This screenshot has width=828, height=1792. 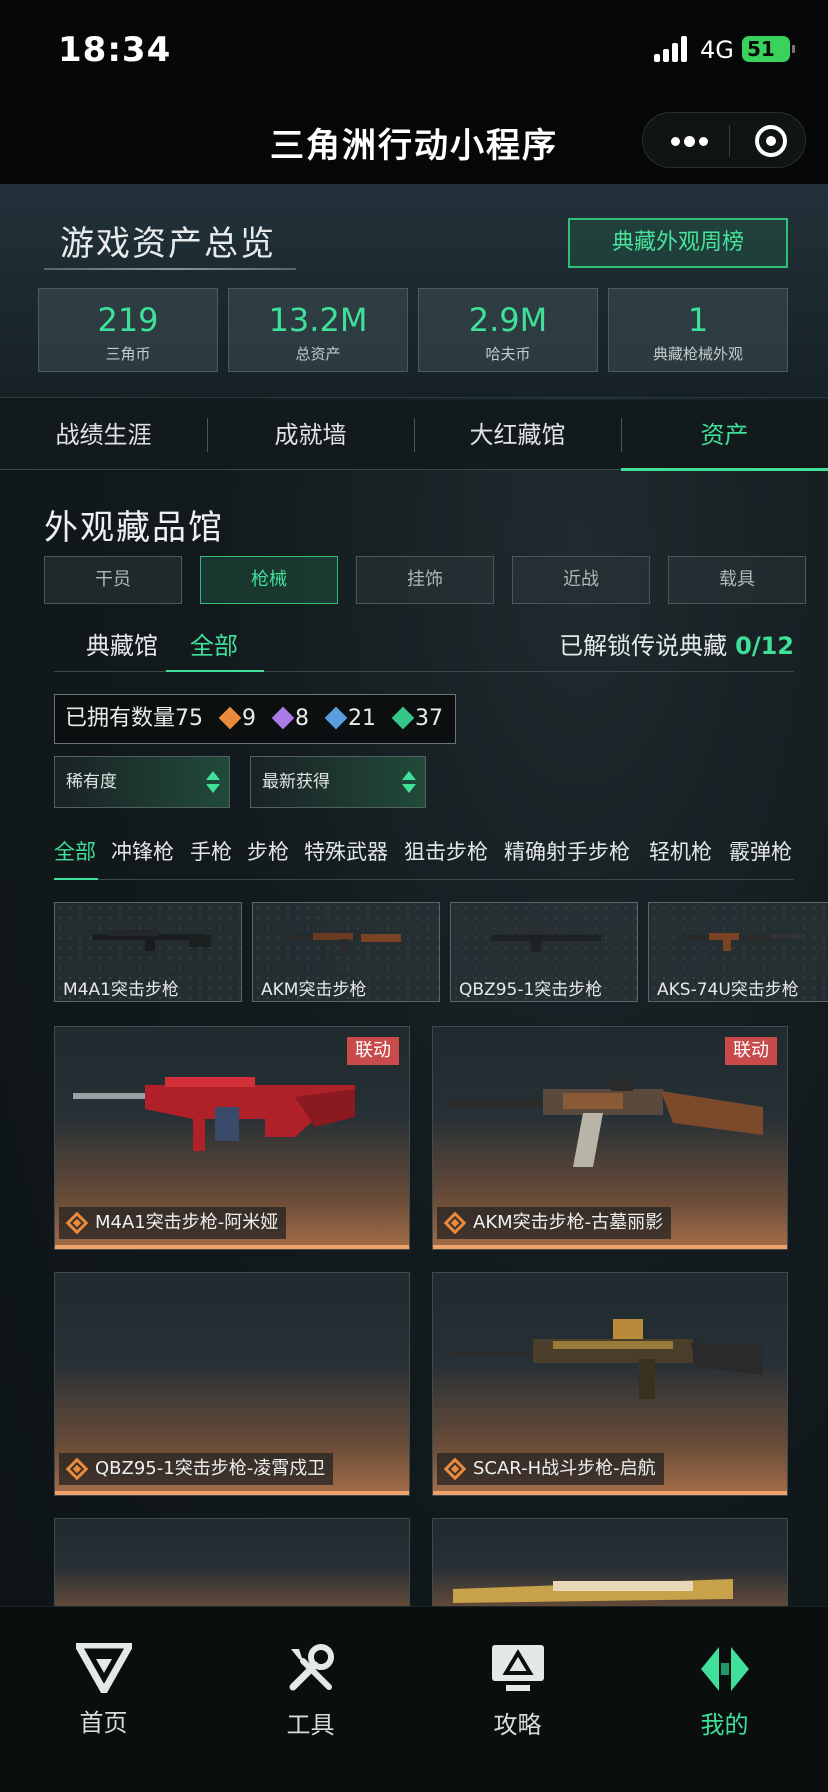 What do you see at coordinates (517, 1725) in the screenshot?
I see `nav-label: 攻略` at bounding box center [517, 1725].